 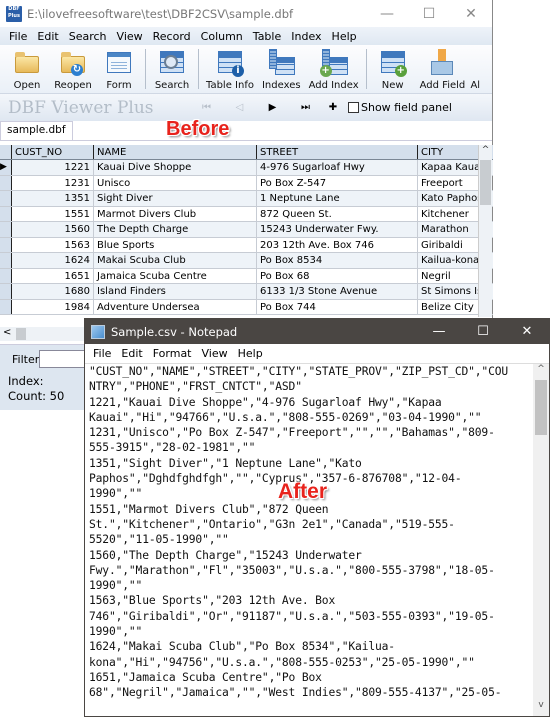 I want to click on np-scrollbar-thumb, so click(x=541, y=407).